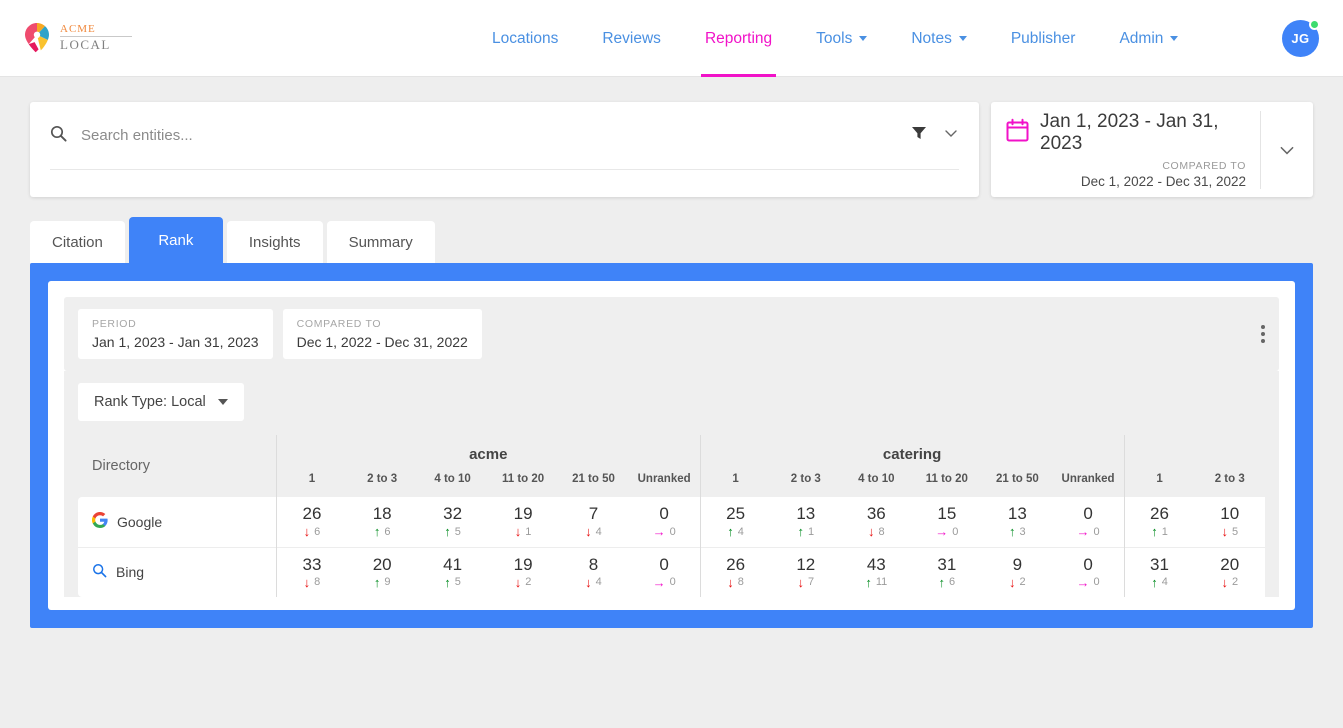 The height and width of the screenshot is (728, 1343). I want to click on rank-delta: ↓ 4, so click(593, 531).